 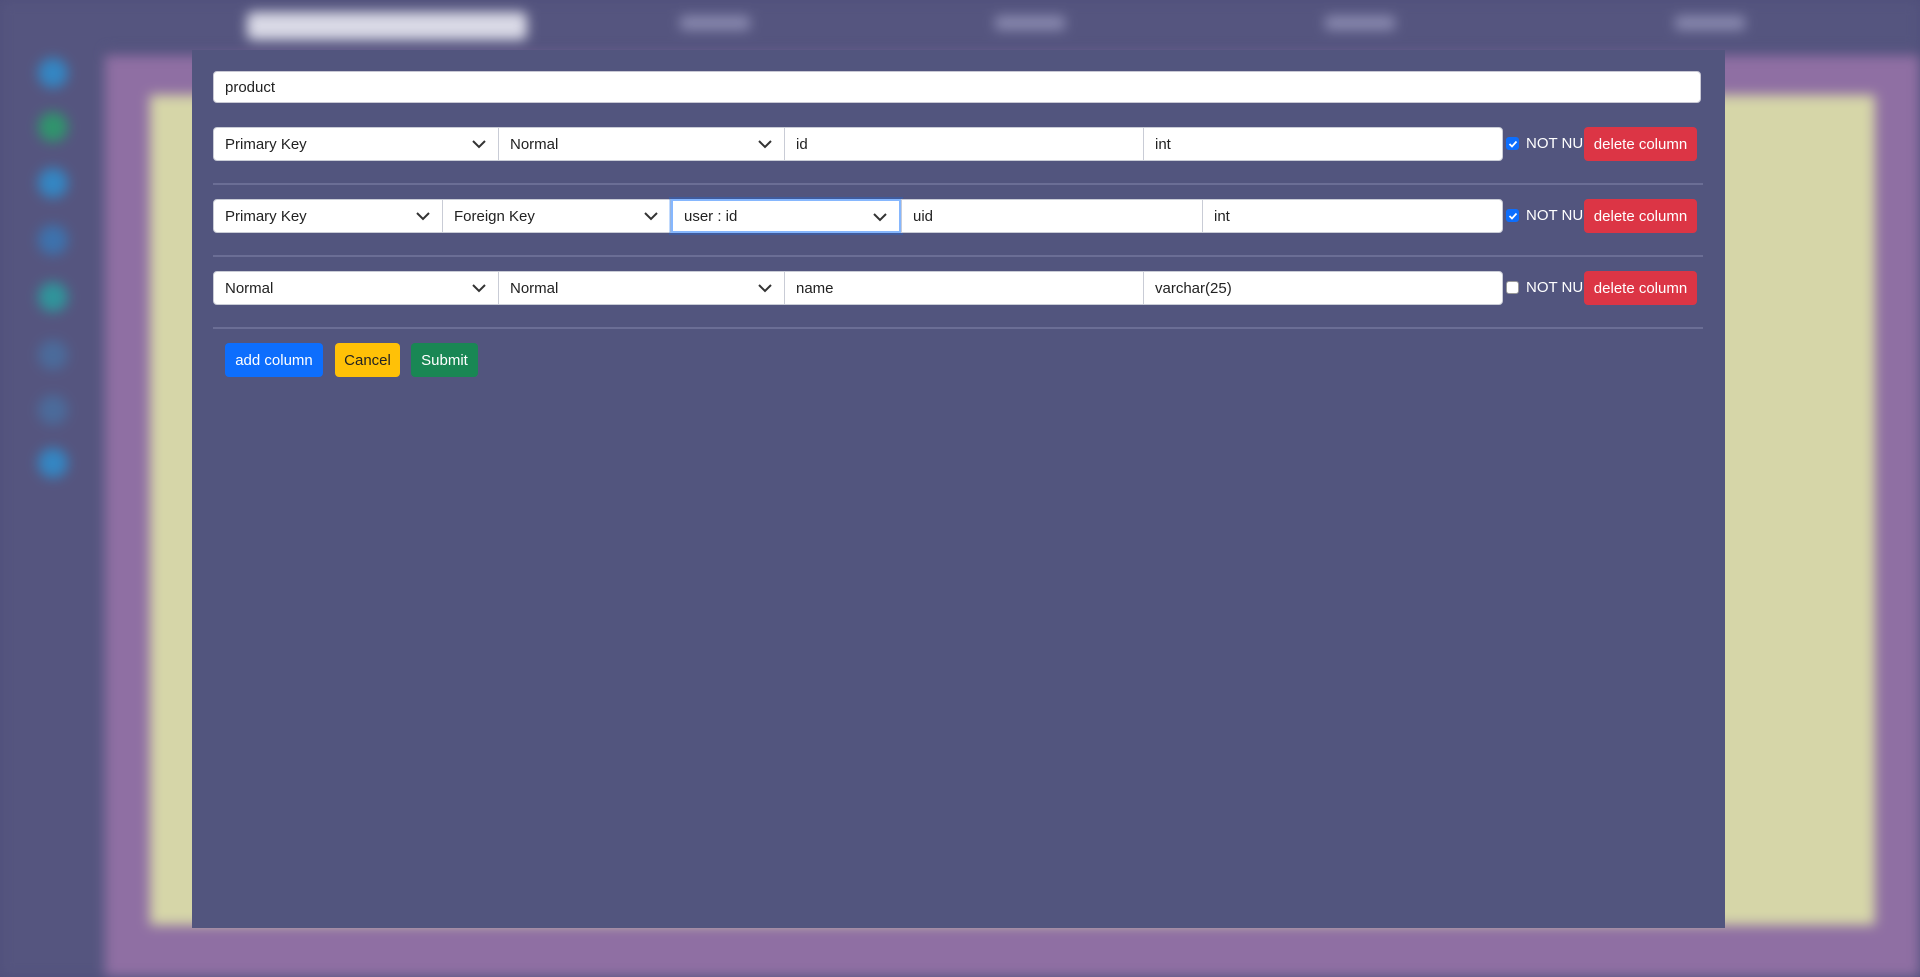 I want to click on data-type-value: varchar(25), so click(x=1193, y=288).